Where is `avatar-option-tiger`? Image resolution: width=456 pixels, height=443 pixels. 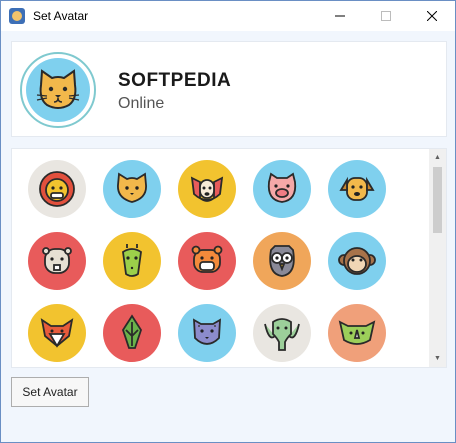 avatar-option-tiger is located at coordinates (207, 261).